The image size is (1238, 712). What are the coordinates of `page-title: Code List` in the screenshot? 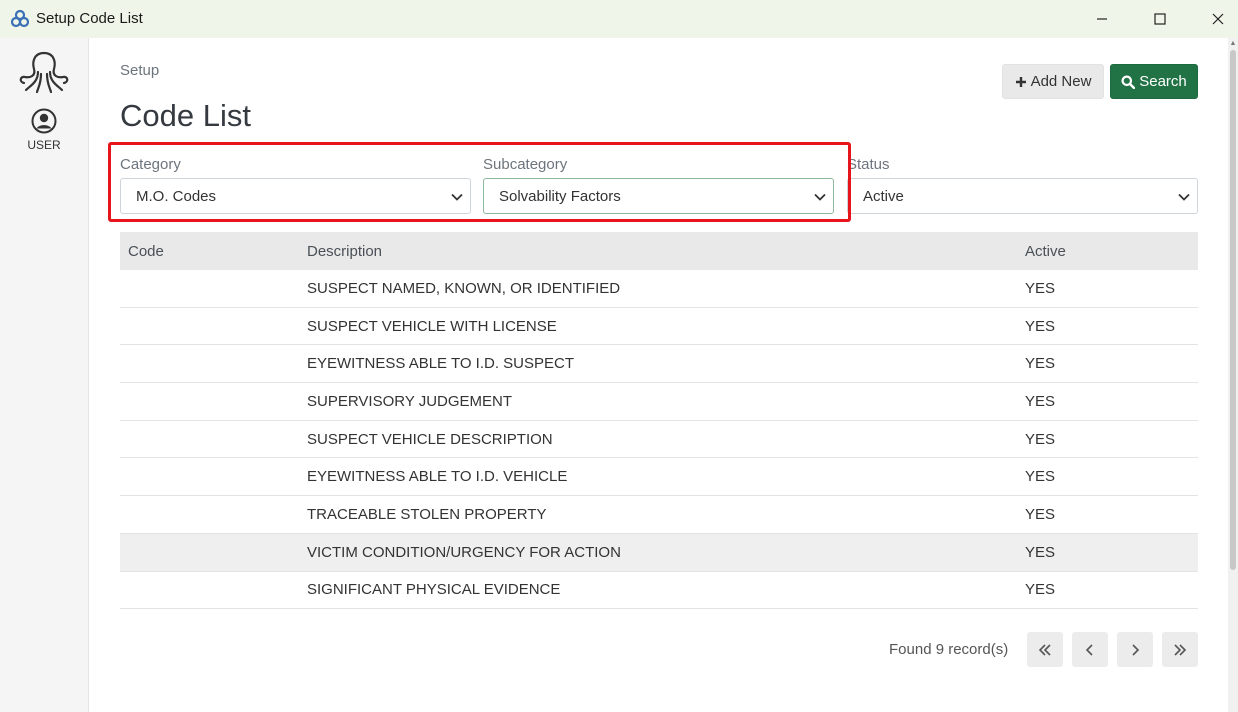 It's located at (185, 115).